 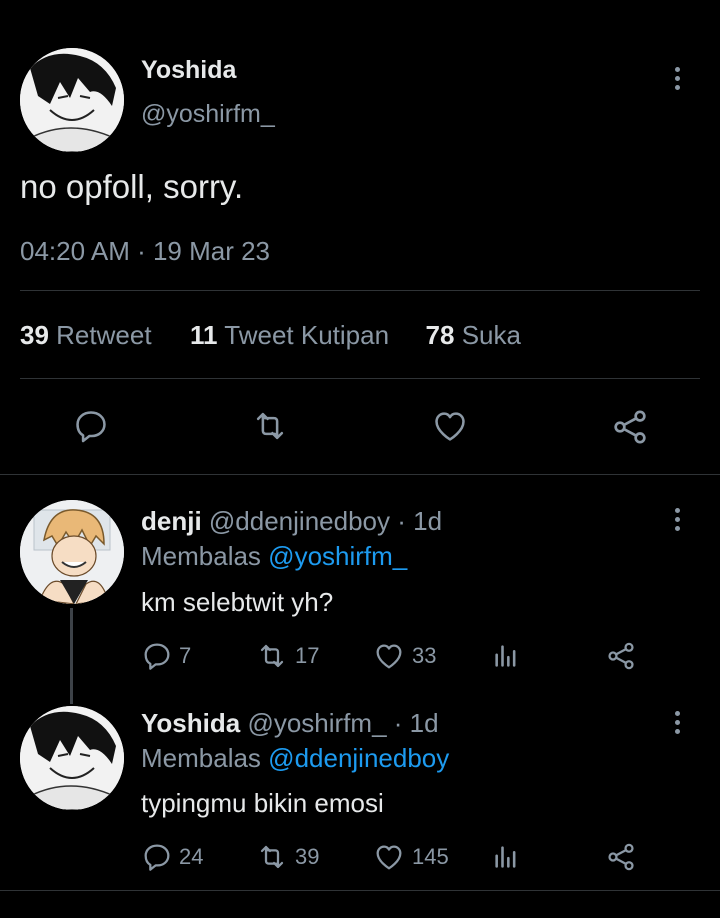 I want to click on reply-count: 7, so click(x=185, y=655).